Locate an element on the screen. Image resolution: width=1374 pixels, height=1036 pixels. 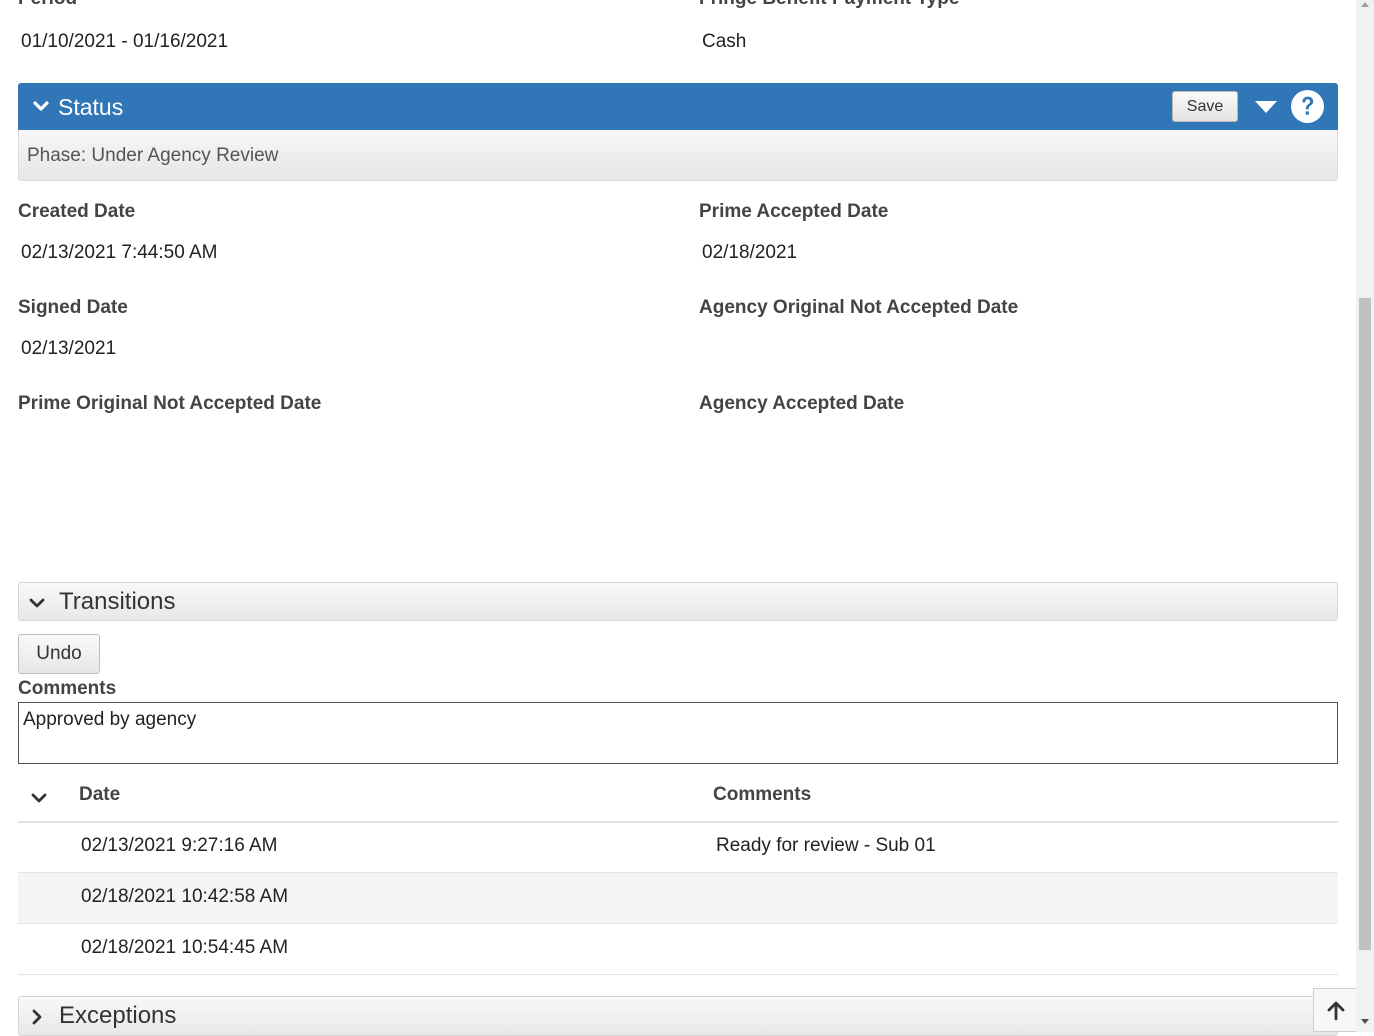
exceptions-section-header: Exceptions is located at coordinates (678, 1016).